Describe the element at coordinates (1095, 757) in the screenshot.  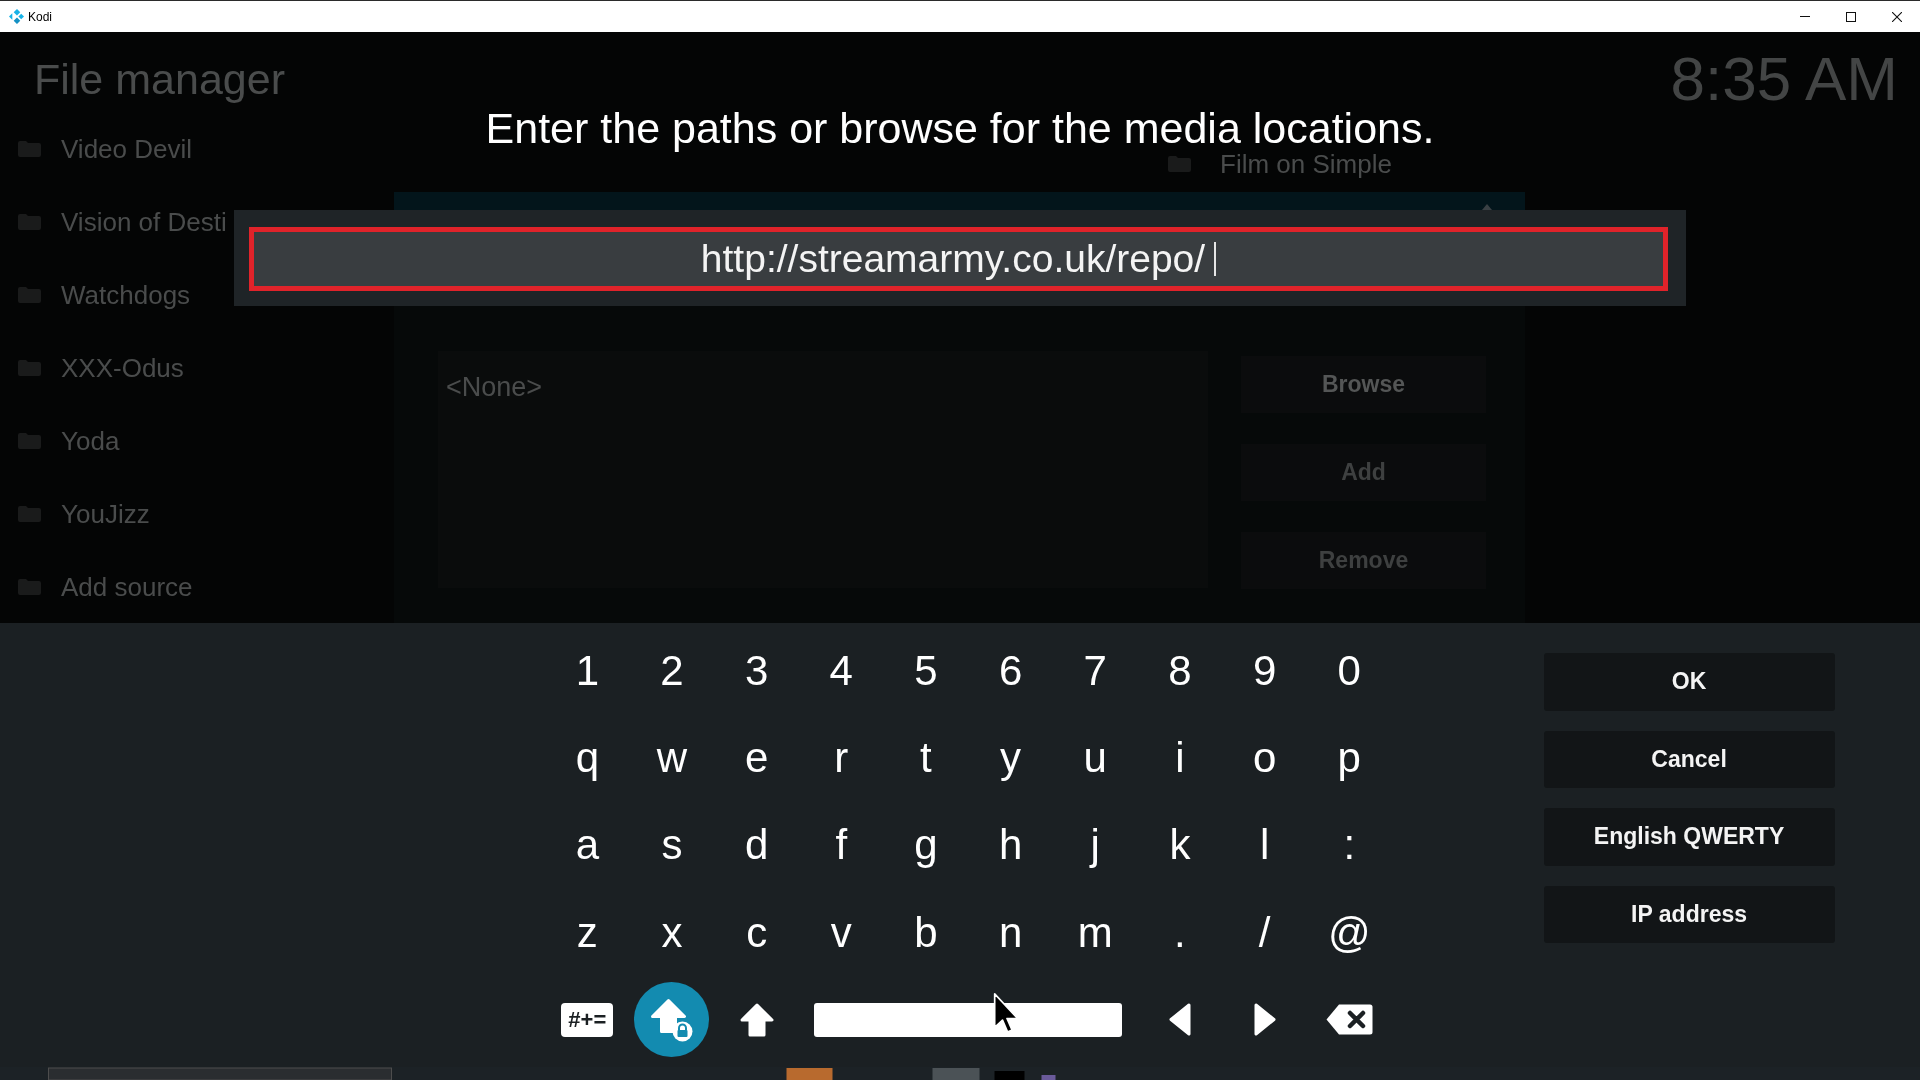
I see `keyboard-key: u` at that location.